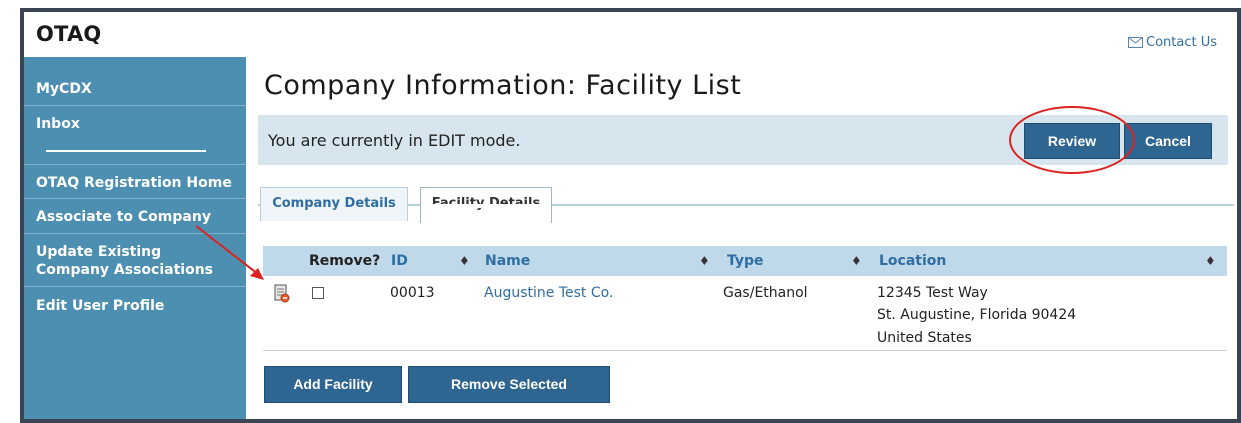  What do you see at coordinates (924, 338) in the screenshot?
I see `cell-location-line3: United States` at bounding box center [924, 338].